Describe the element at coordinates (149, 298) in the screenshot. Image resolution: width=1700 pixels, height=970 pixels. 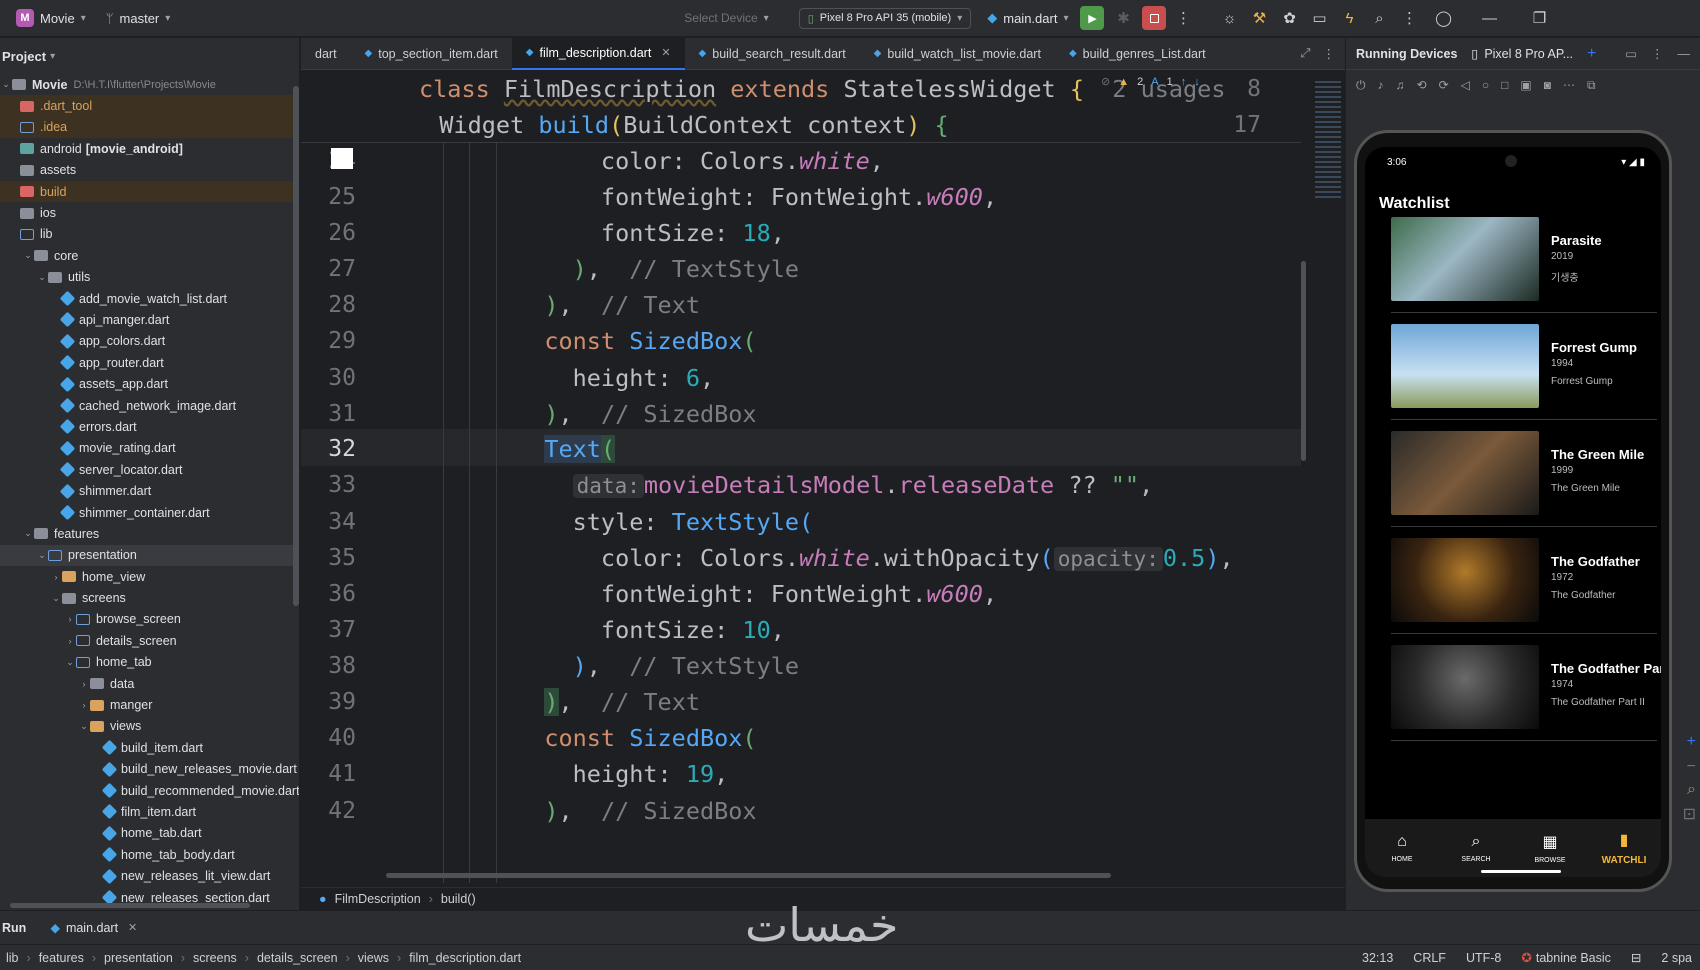
I see `tree-file: add_movie_watch_list.dart` at that location.